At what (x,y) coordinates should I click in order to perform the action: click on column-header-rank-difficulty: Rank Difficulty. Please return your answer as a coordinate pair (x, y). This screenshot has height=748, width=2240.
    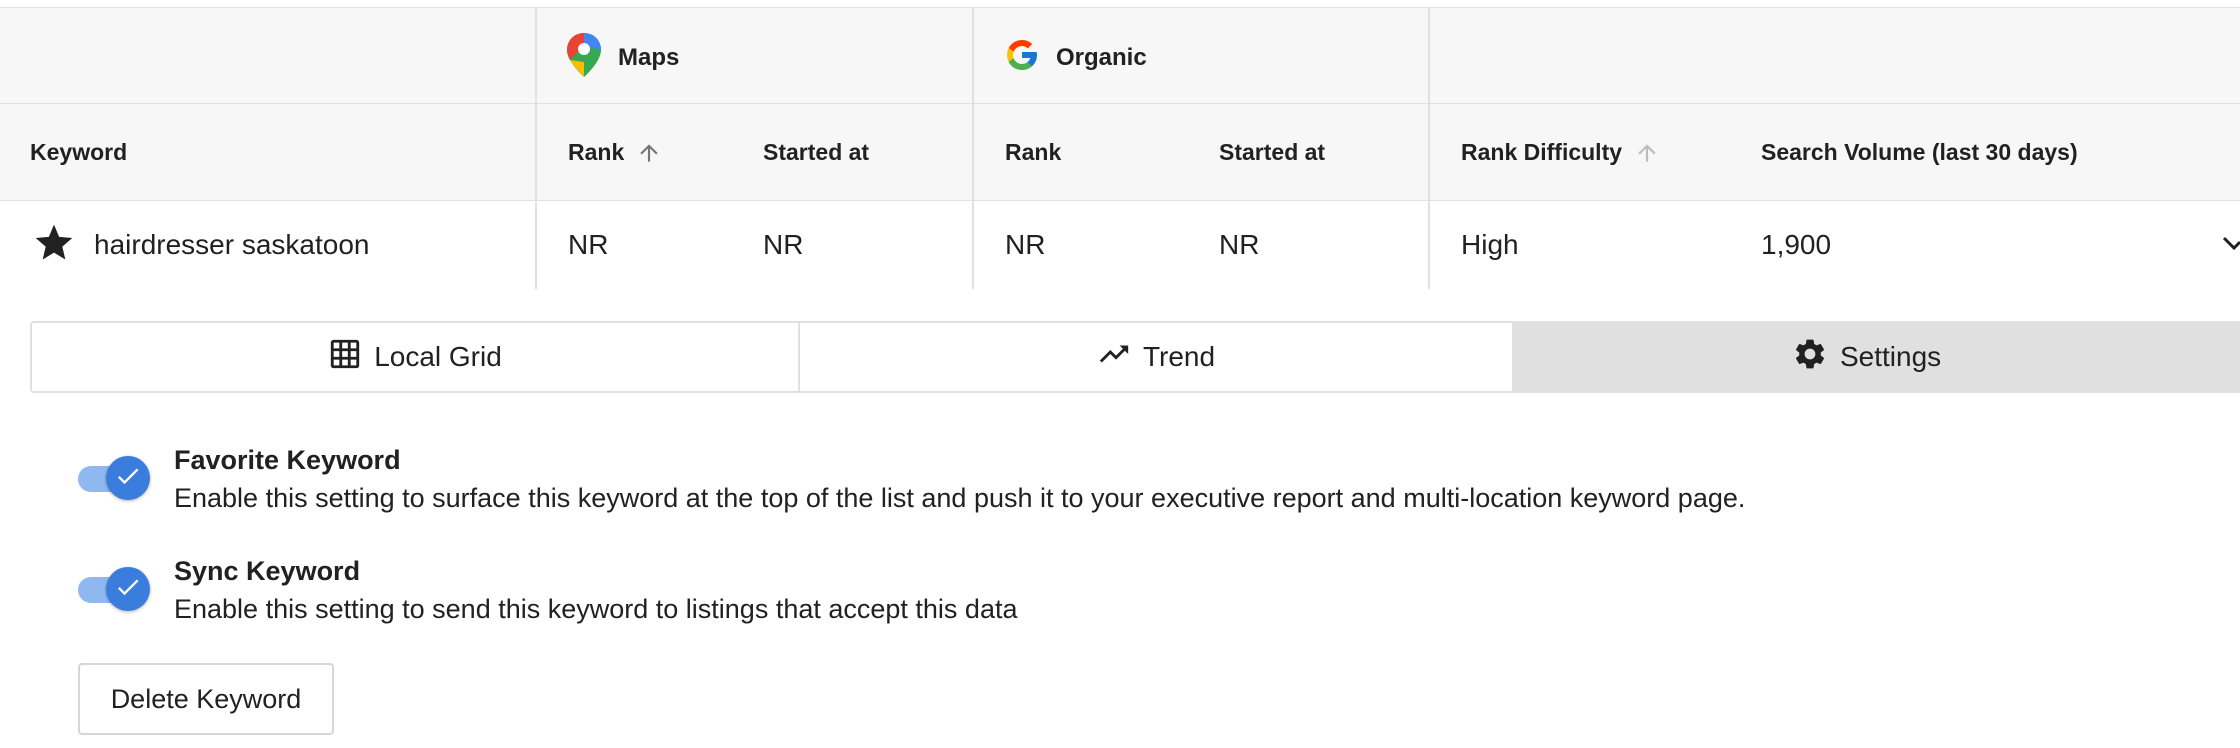
    Looking at the image, I should click on (1560, 152).